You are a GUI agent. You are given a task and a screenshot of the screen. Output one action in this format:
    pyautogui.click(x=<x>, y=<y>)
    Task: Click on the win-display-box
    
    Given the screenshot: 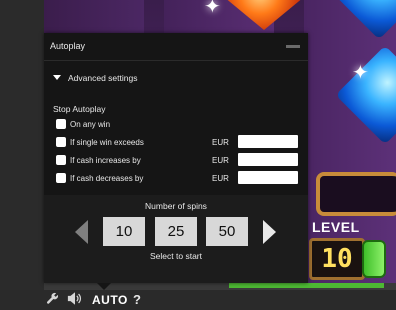 What is the action you would take?
    pyautogui.click(x=356, y=194)
    